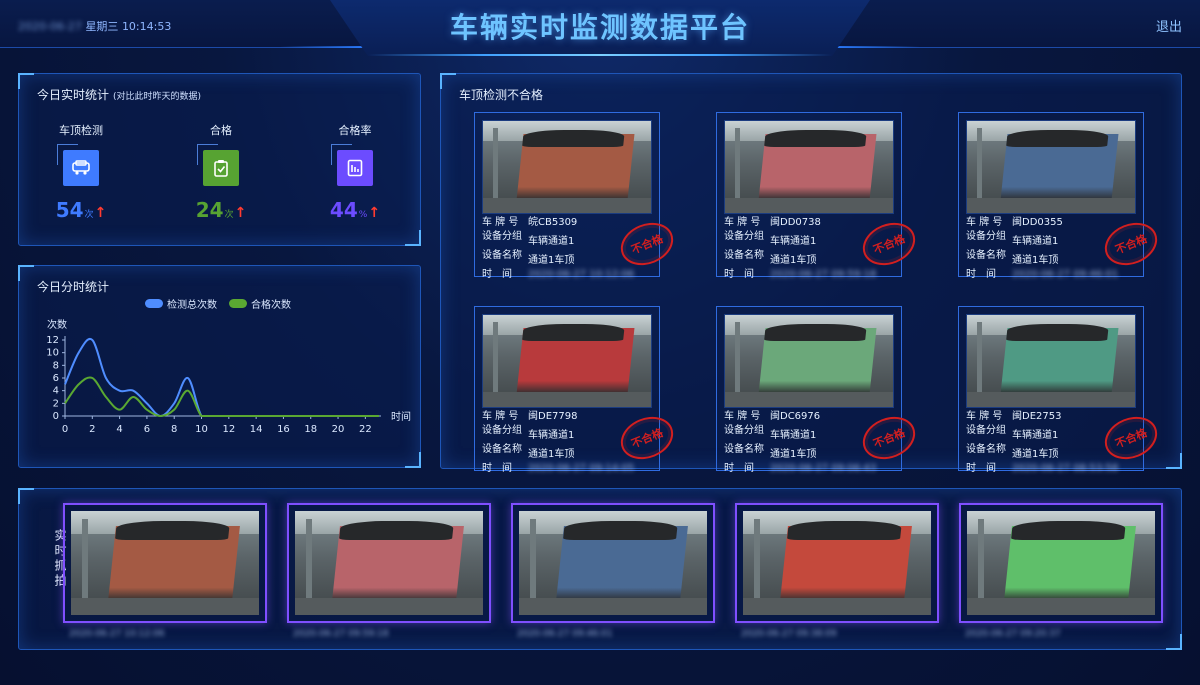 The image size is (1200, 685). I want to click on logout-button: 退出, so click(1169, 25).